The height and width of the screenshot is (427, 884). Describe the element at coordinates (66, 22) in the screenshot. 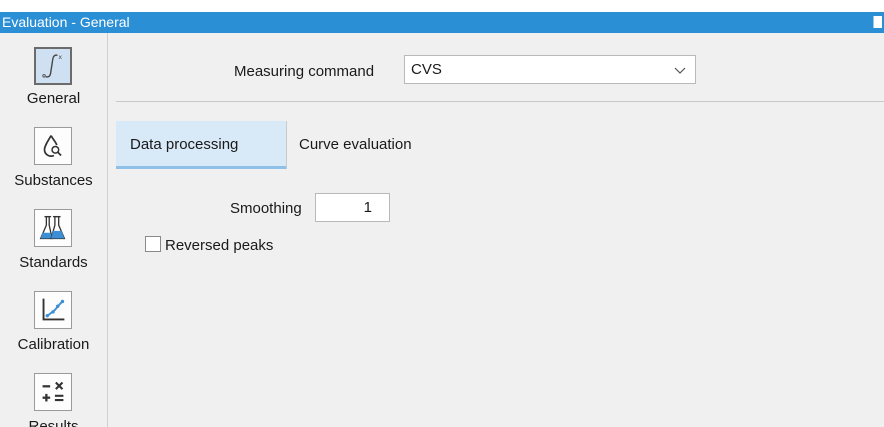

I see `window-title: Evaluation - General` at that location.